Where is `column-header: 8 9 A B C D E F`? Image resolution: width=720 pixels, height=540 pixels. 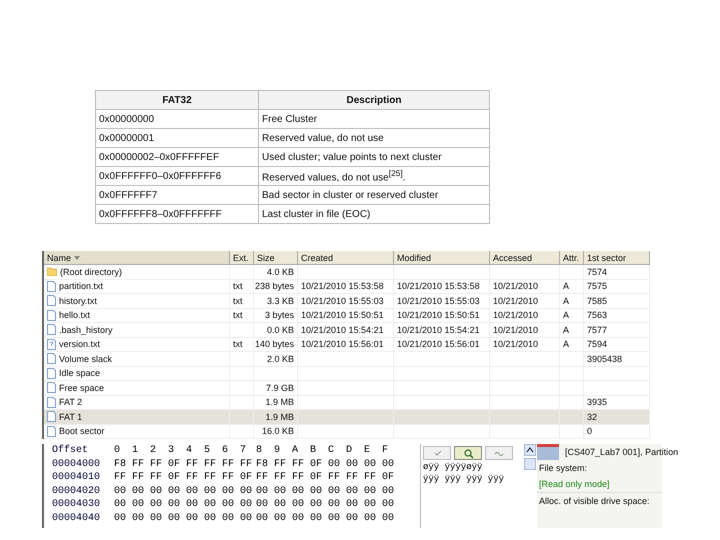 column-header: 8 9 A B C D E F is located at coordinates (323, 450).